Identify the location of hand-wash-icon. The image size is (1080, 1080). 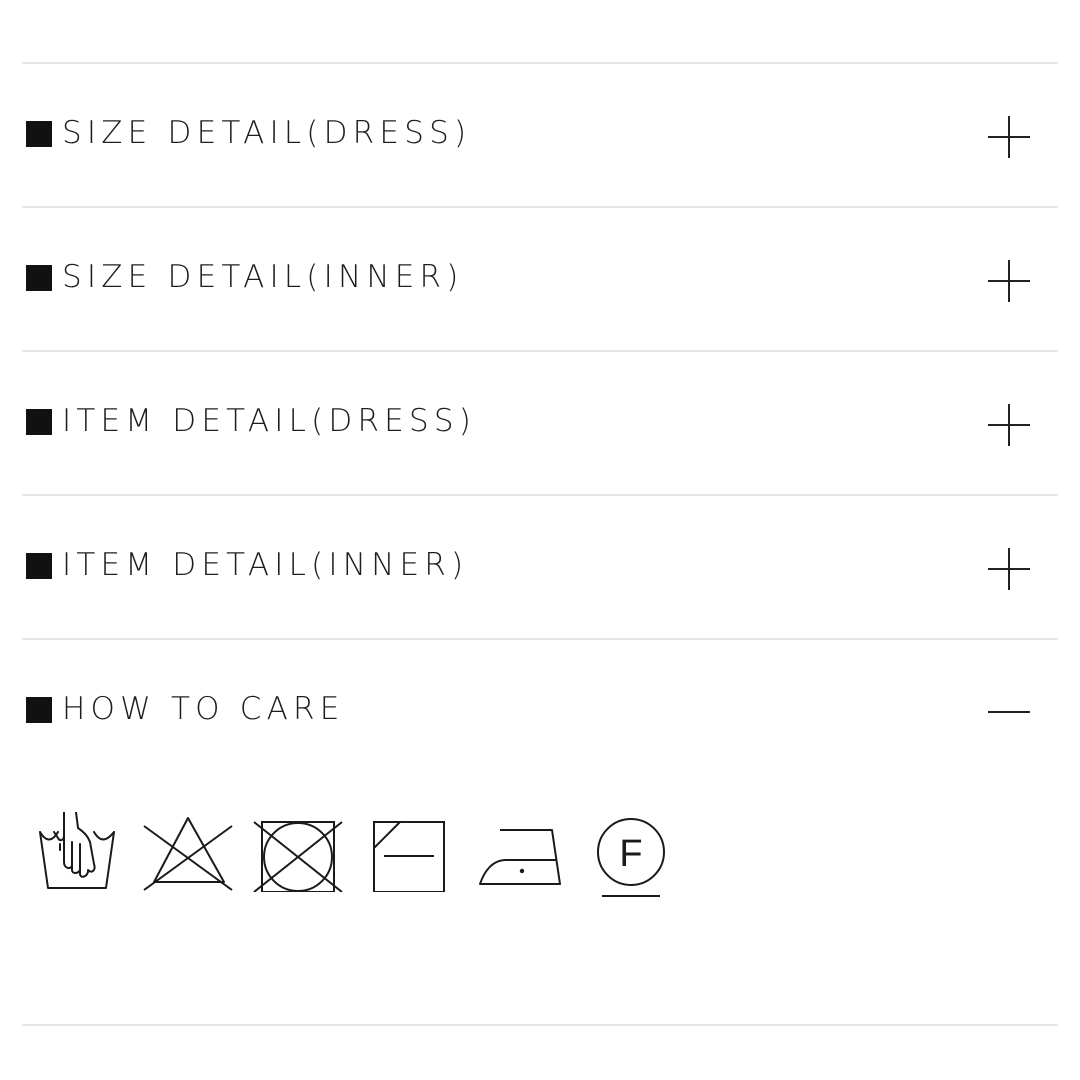
(77, 850).